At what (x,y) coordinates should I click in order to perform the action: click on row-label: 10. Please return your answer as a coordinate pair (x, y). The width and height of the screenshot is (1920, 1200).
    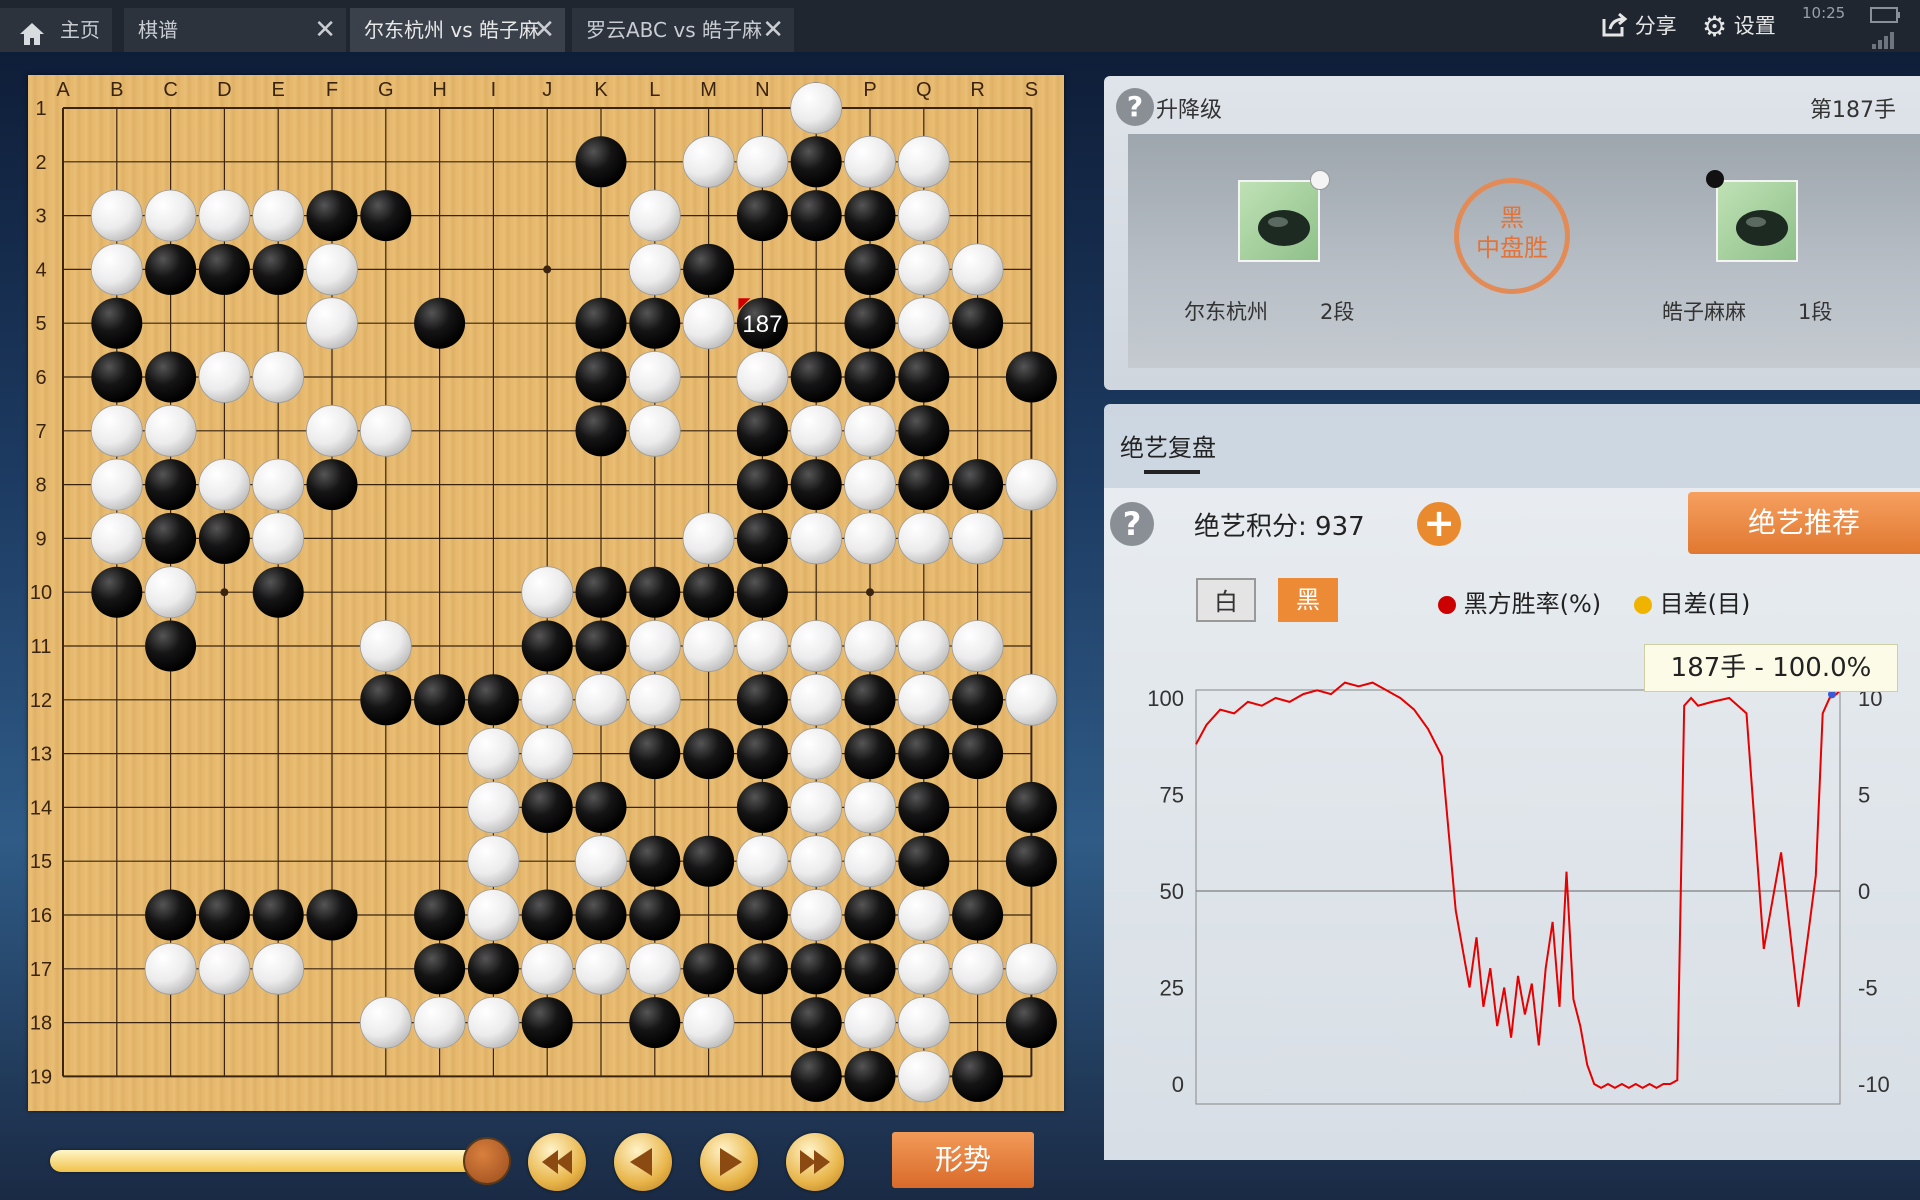
    Looking at the image, I should click on (41, 593).